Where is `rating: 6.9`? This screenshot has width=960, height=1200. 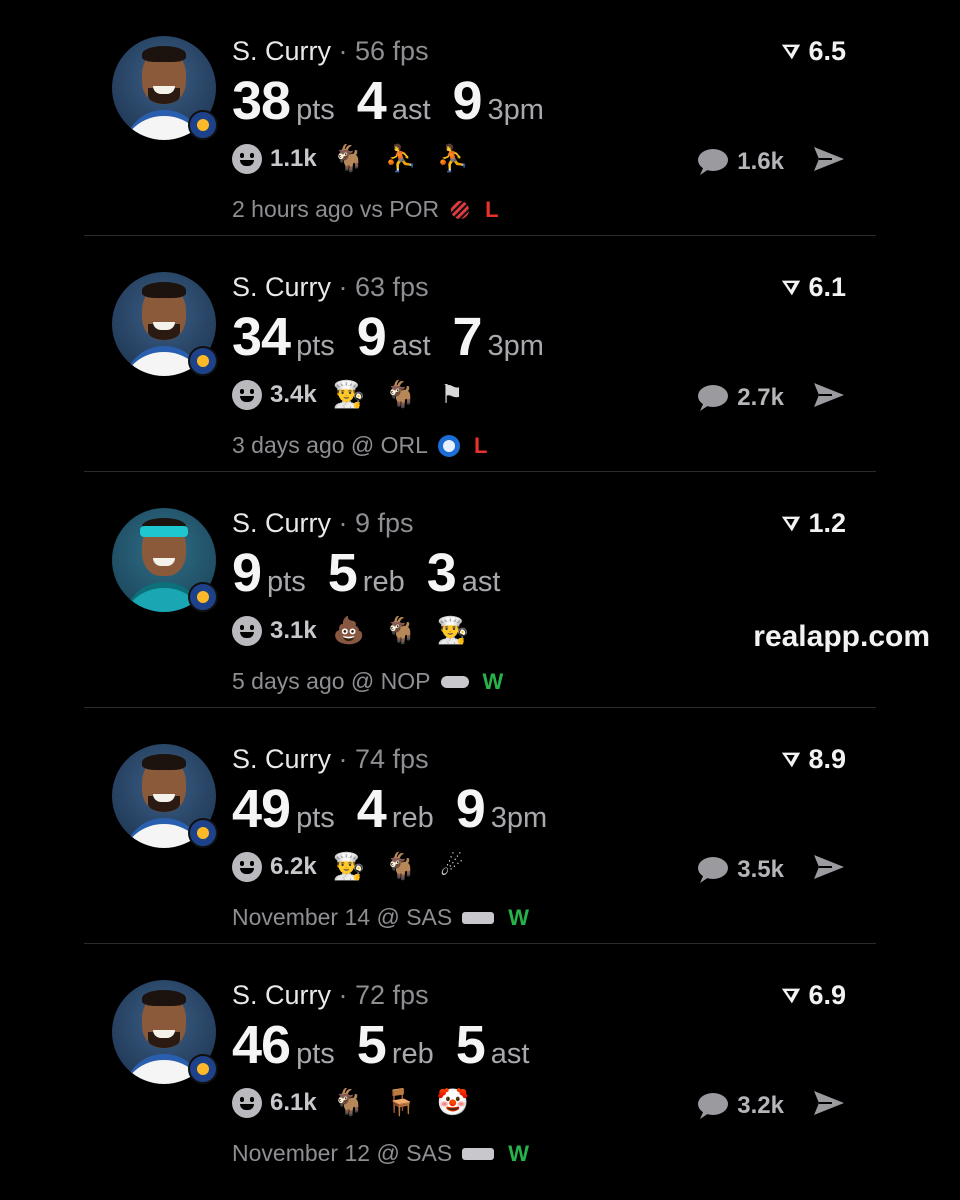
rating: 6.9 is located at coordinates (813, 995).